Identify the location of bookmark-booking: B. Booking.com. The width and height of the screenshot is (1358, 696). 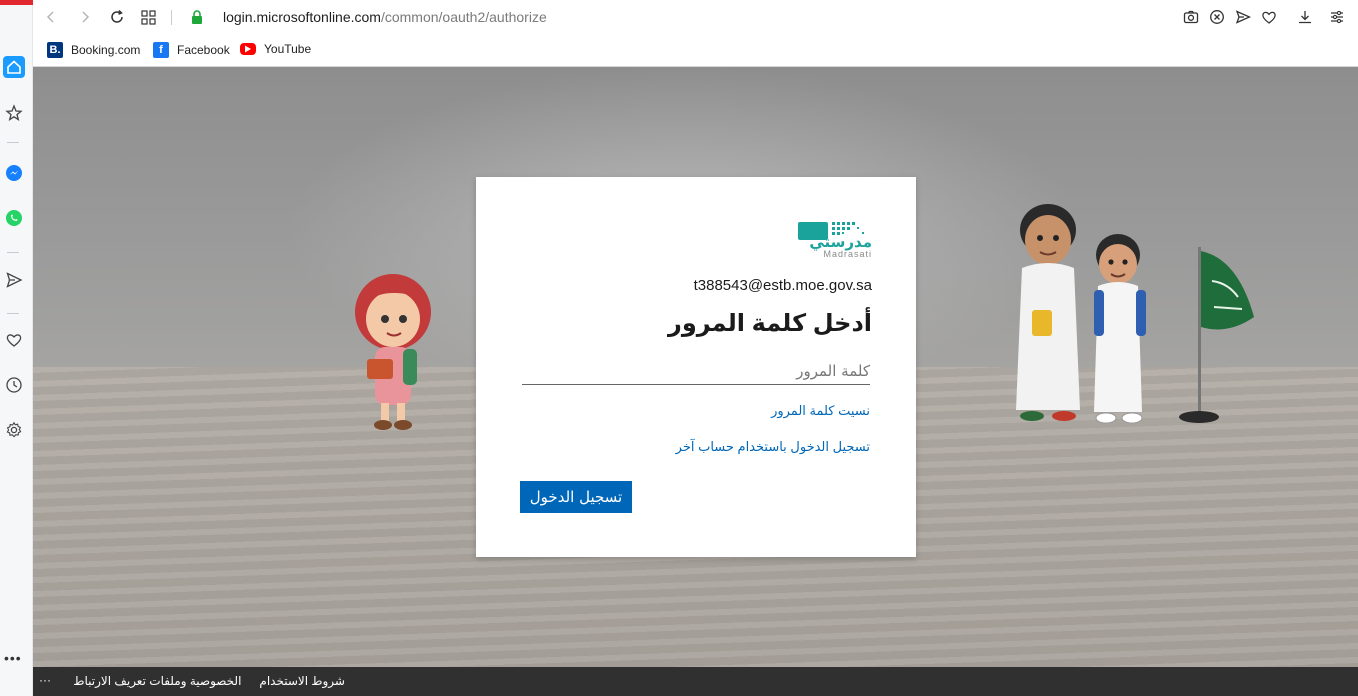
(93, 50).